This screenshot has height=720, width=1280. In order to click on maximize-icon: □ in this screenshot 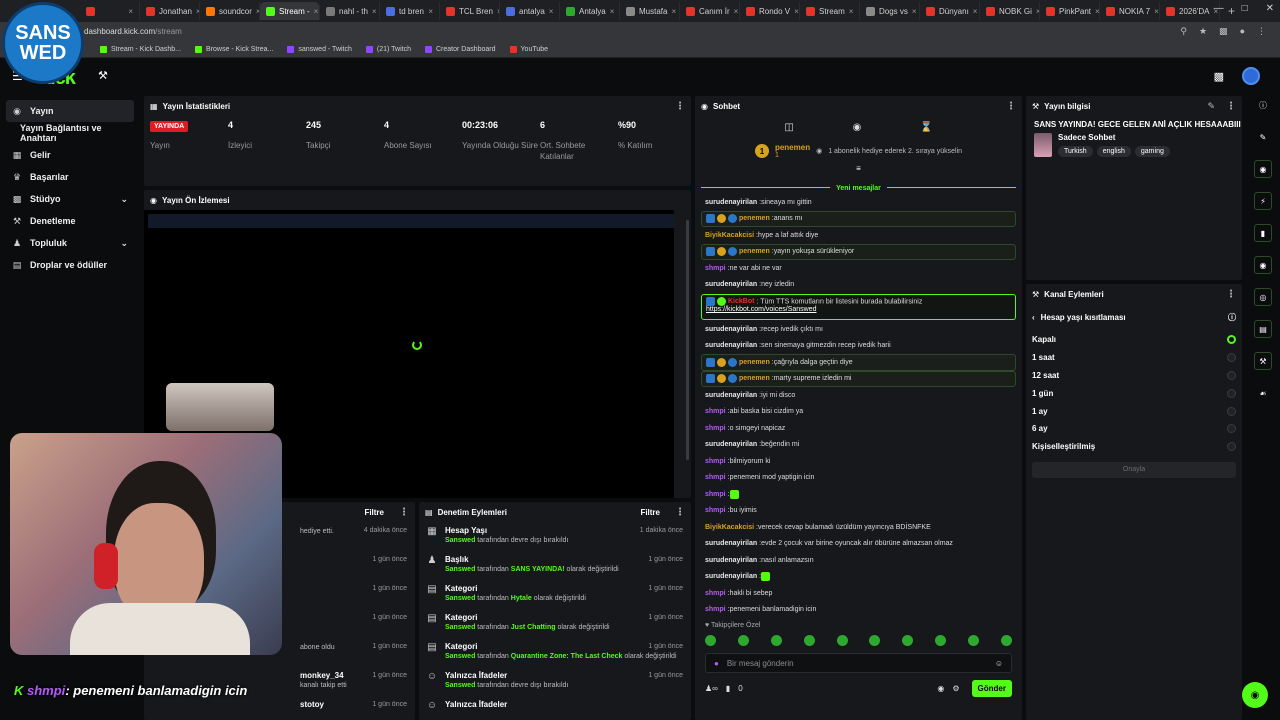, I will do `click(1245, 8)`.